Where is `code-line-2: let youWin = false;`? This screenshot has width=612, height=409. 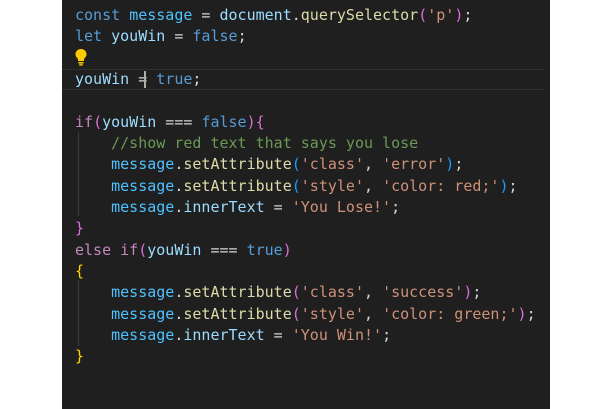 code-line-2: let youWin = false; is located at coordinates (161, 36).